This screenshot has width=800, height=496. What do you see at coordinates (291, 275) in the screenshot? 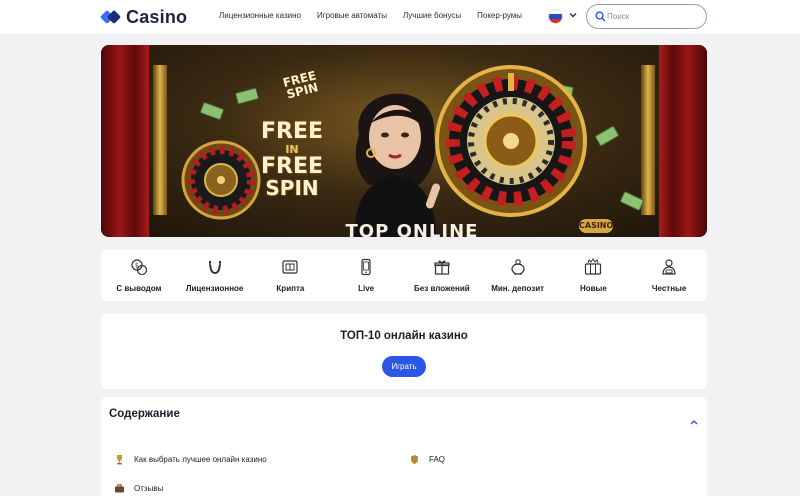
I see `category-crypto: Крипта` at bounding box center [291, 275].